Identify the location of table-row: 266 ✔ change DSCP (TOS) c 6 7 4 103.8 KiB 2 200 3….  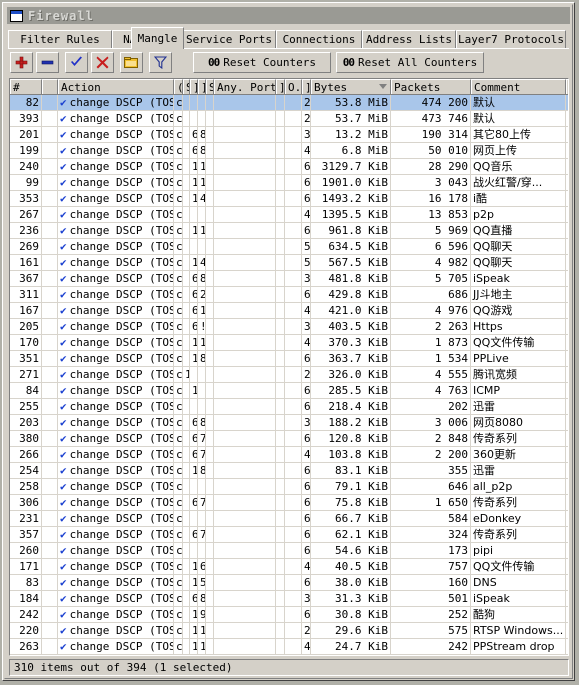
(289, 455).